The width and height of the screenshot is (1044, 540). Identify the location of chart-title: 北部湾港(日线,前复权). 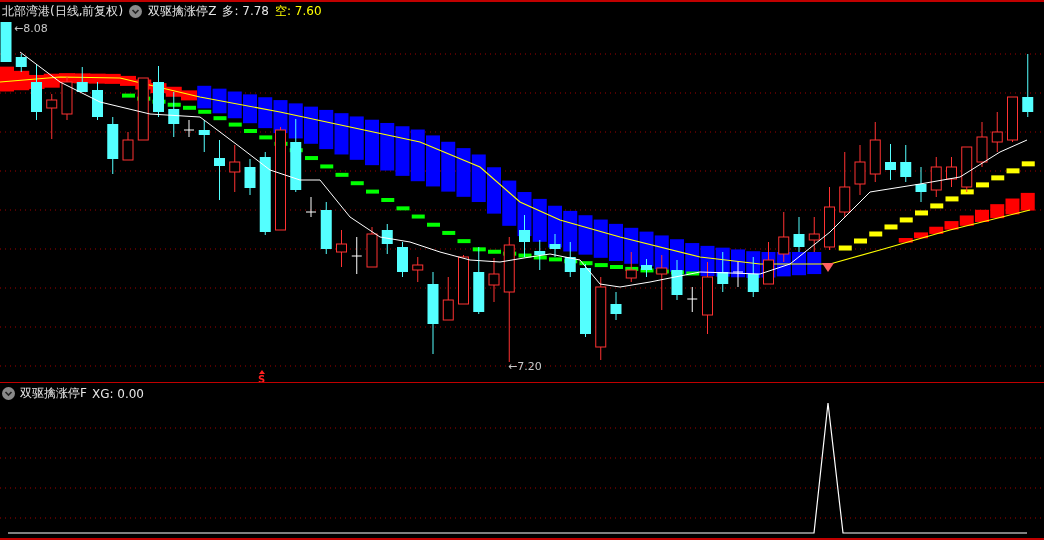
(63, 11).